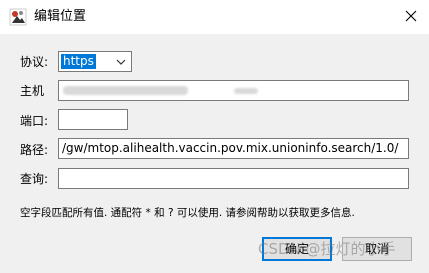 The width and height of the screenshot is (429, 273). What do you see at coordinates (18, 17) in the screenshot?
I see `app-icon` at bounding box center [18, 17].